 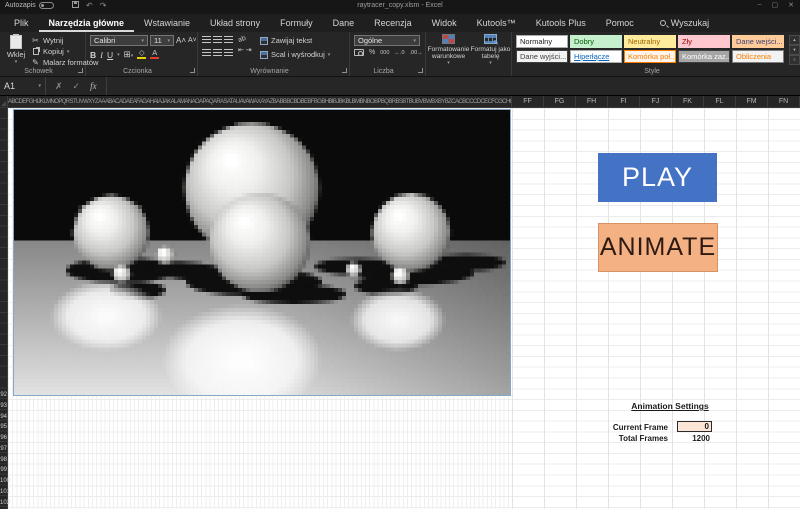 What do you see at coordinates (4, 406) in the screenshot?
I see `row-header-93: 93` at bounding box center [4, 406].